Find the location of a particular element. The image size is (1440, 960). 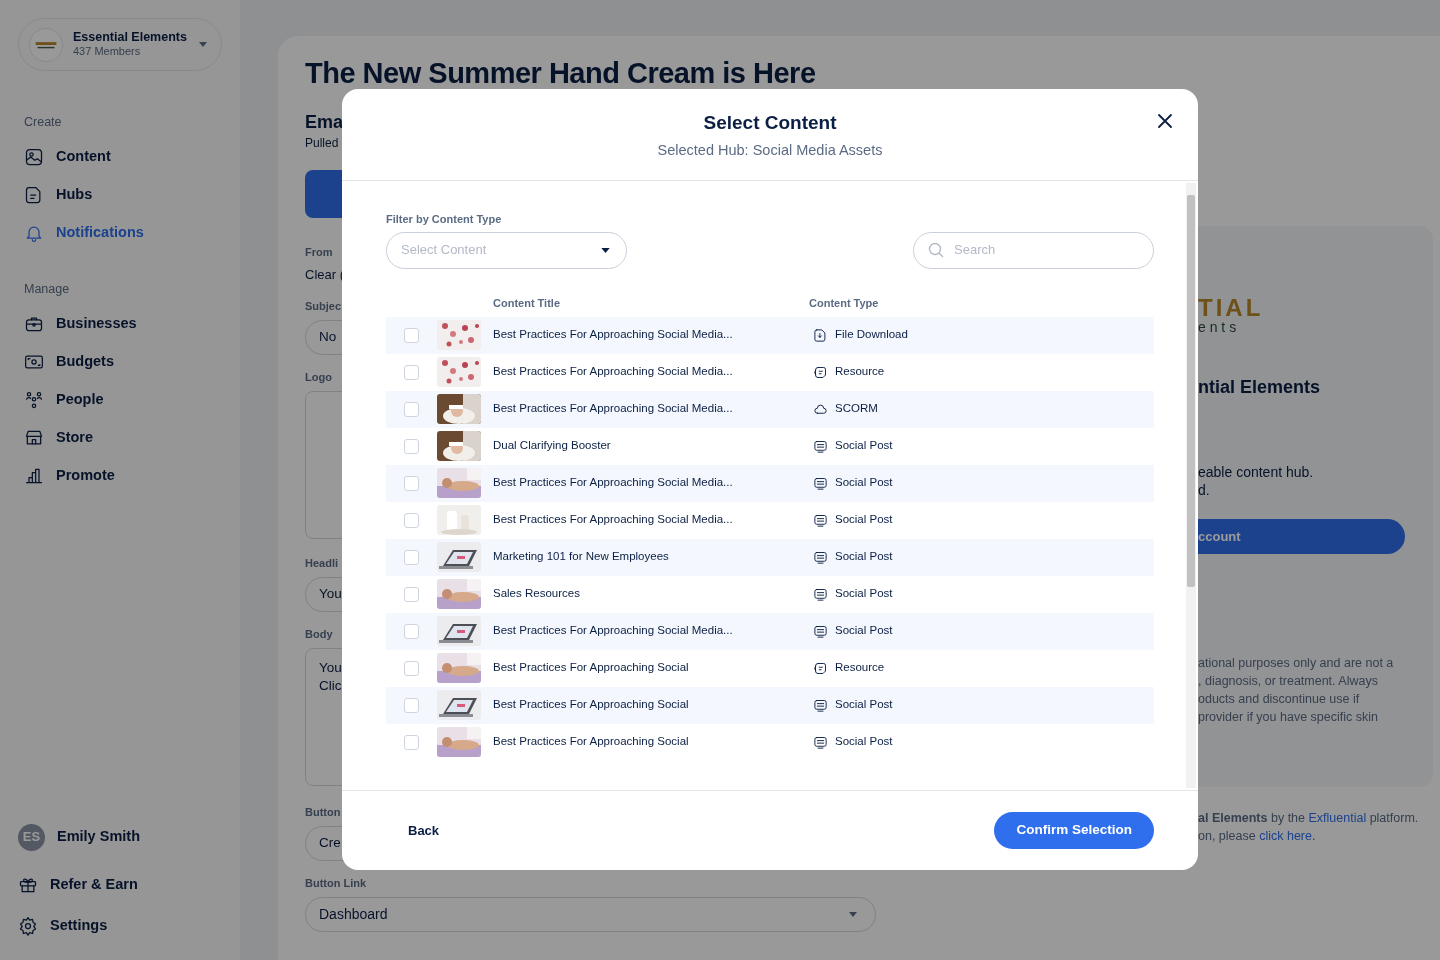

text-line: You is located at coordinates (330, 668).